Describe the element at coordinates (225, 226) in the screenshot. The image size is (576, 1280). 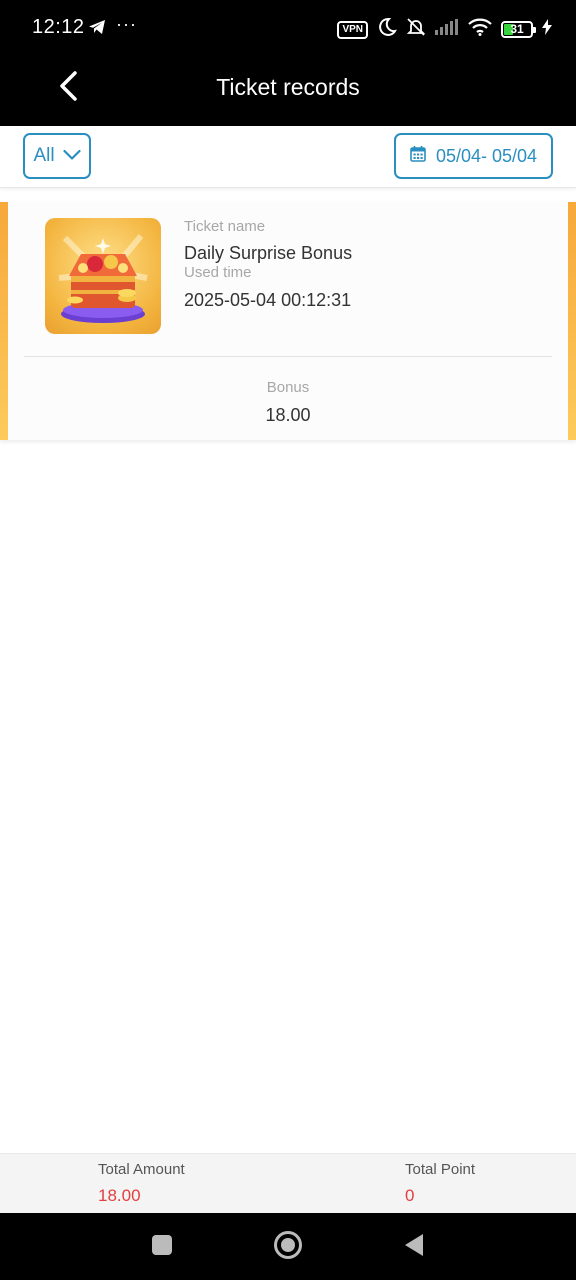
I see `ticket-name-label: Ticket name` at that location.